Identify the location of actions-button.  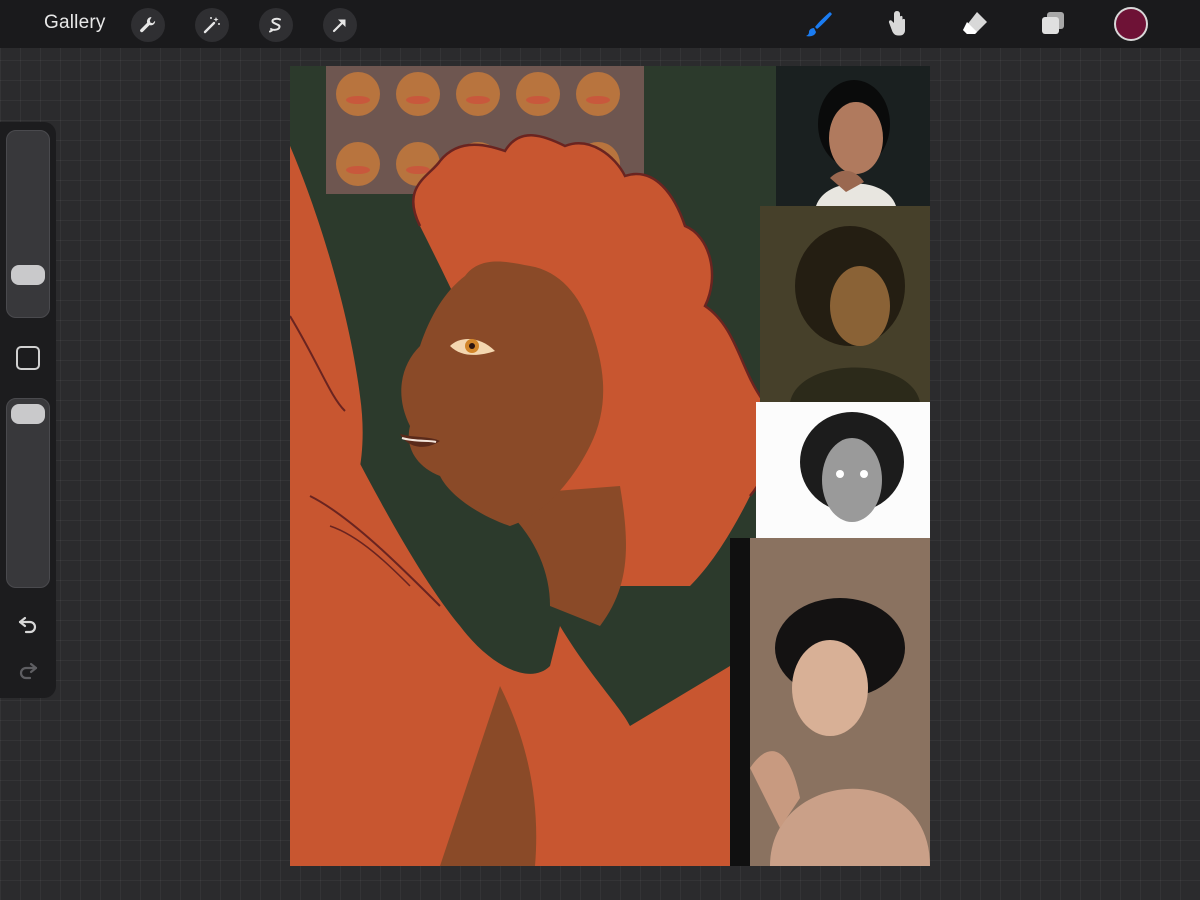
(148, 25).